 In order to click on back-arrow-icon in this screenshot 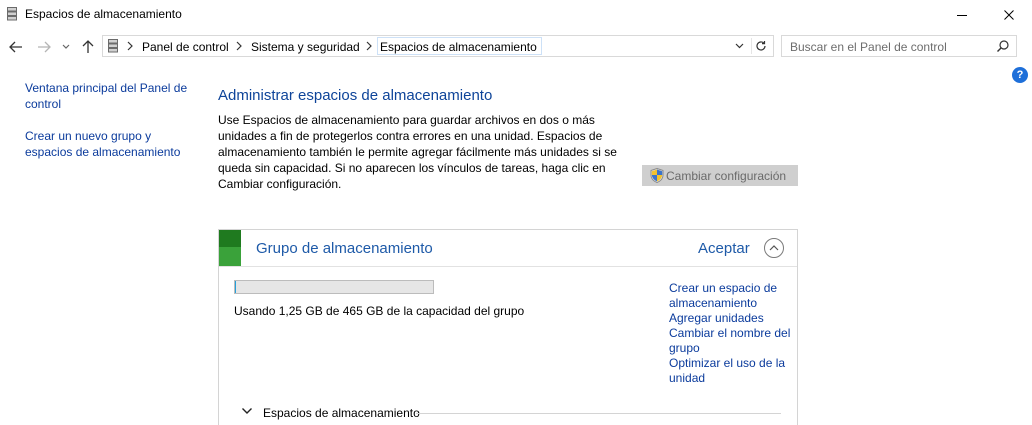, I will do `click(15, 47)`.